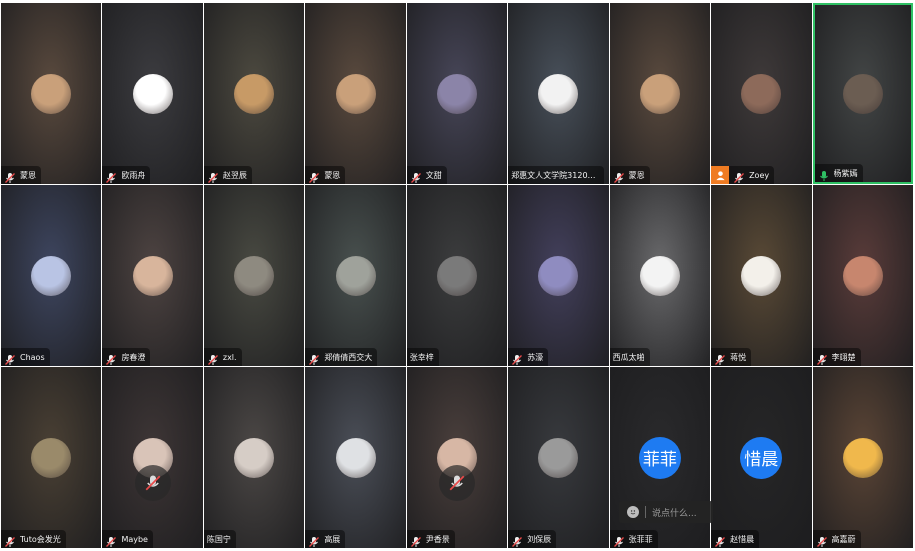  Describe the element at coordinates (845, 173) in the screenshot. I see `participant-name: 杨紫嫣` at that location.